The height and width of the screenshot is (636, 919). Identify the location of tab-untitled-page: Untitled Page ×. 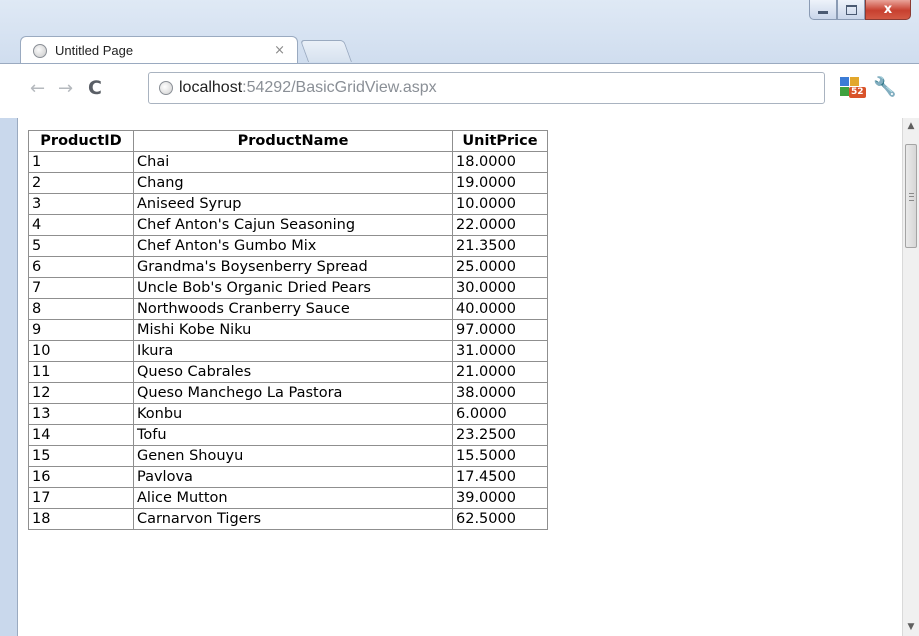
(159, 50).